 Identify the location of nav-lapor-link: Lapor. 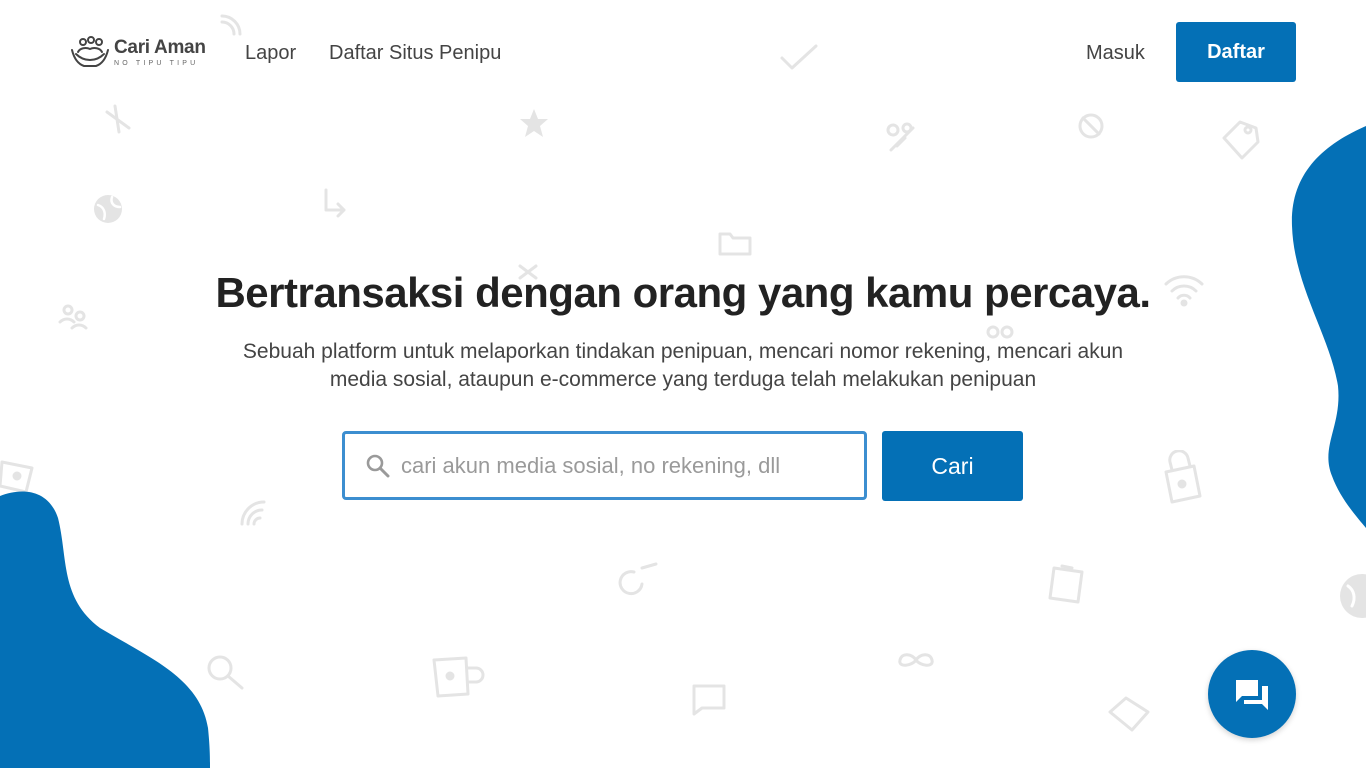
(270, 53).